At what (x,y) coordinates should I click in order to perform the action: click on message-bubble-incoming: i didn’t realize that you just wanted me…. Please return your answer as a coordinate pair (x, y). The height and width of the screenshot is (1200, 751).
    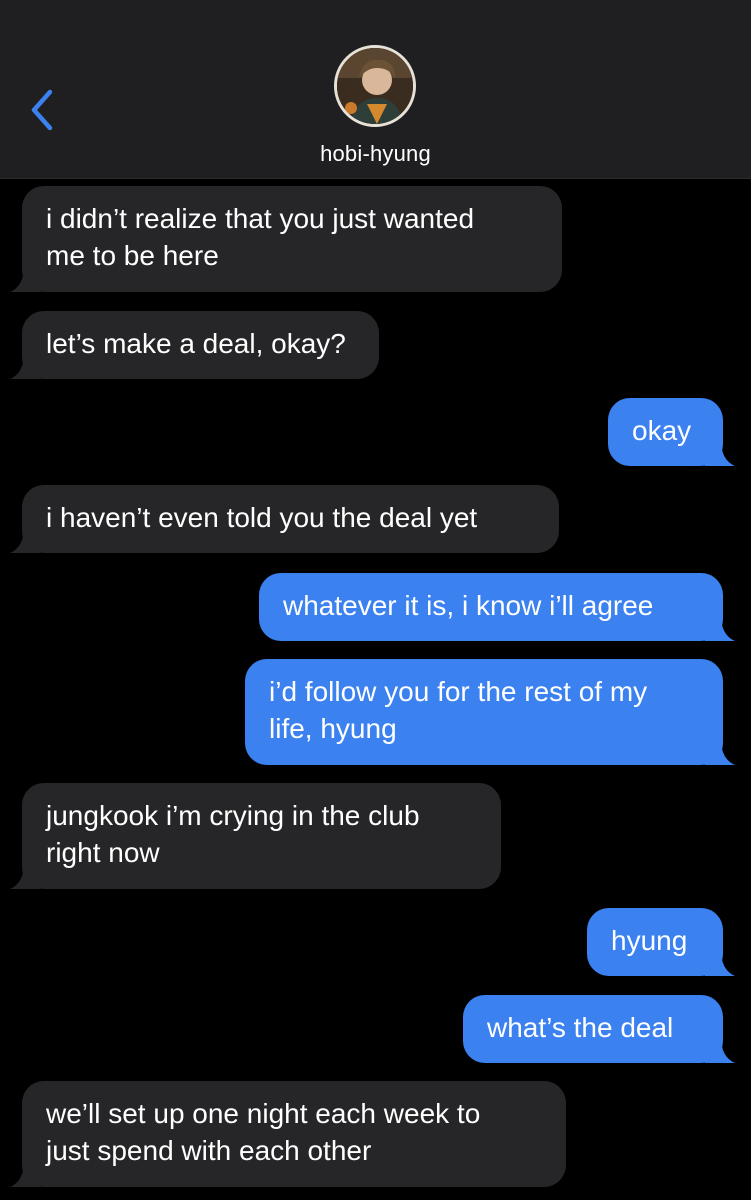
    Looking at the image, I should click on (286, 239).